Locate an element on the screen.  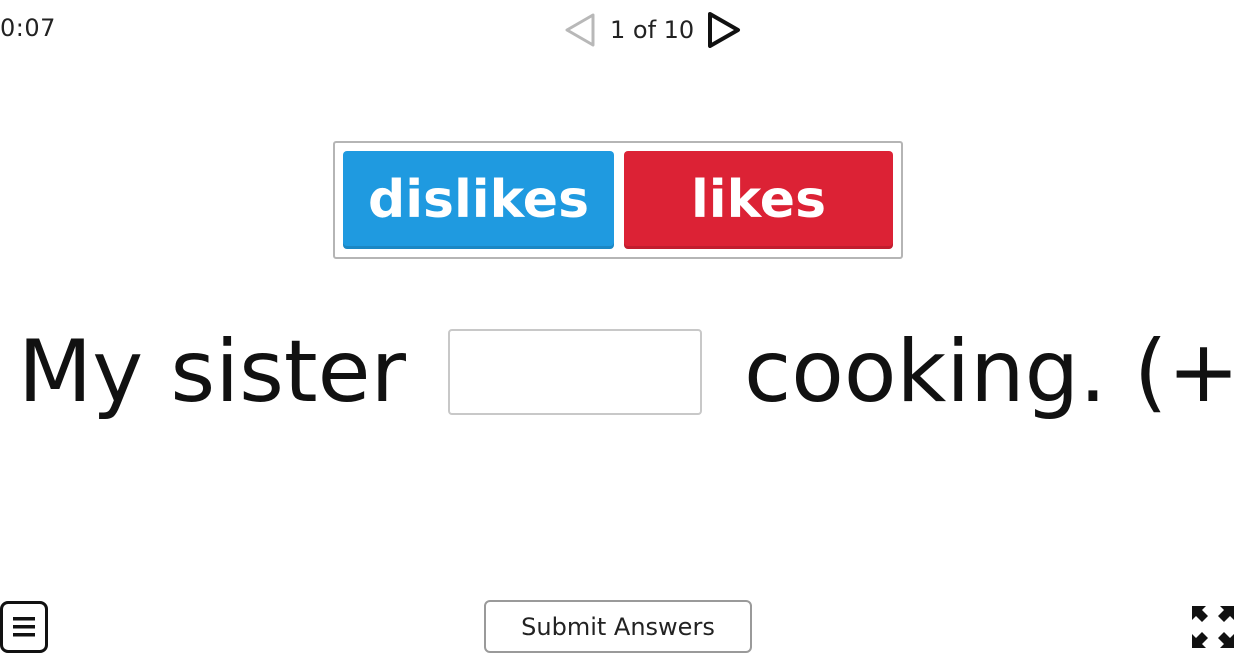
question-pager: 1 of 10 is located at coordinates (652, 30).